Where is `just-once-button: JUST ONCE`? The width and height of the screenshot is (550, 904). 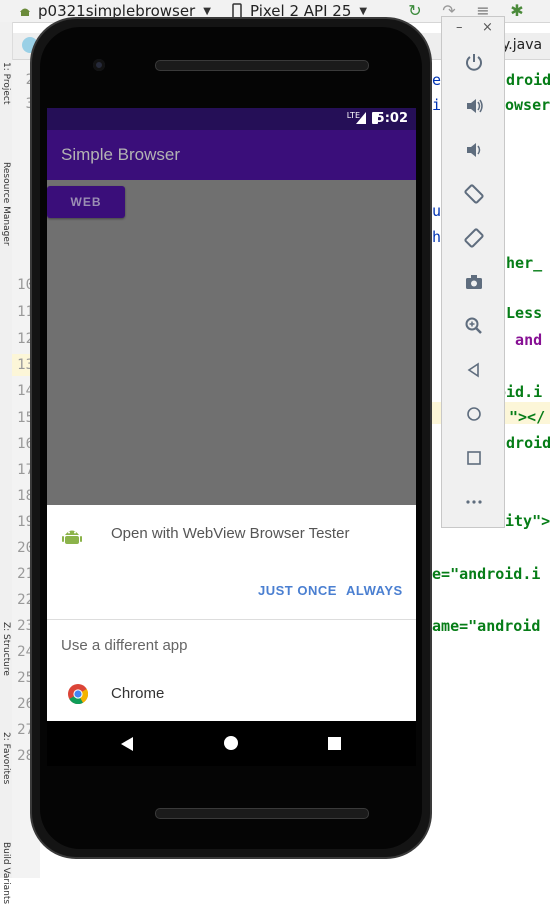 just-once-button: JUST ONCE is located at coordinates (297, 590).